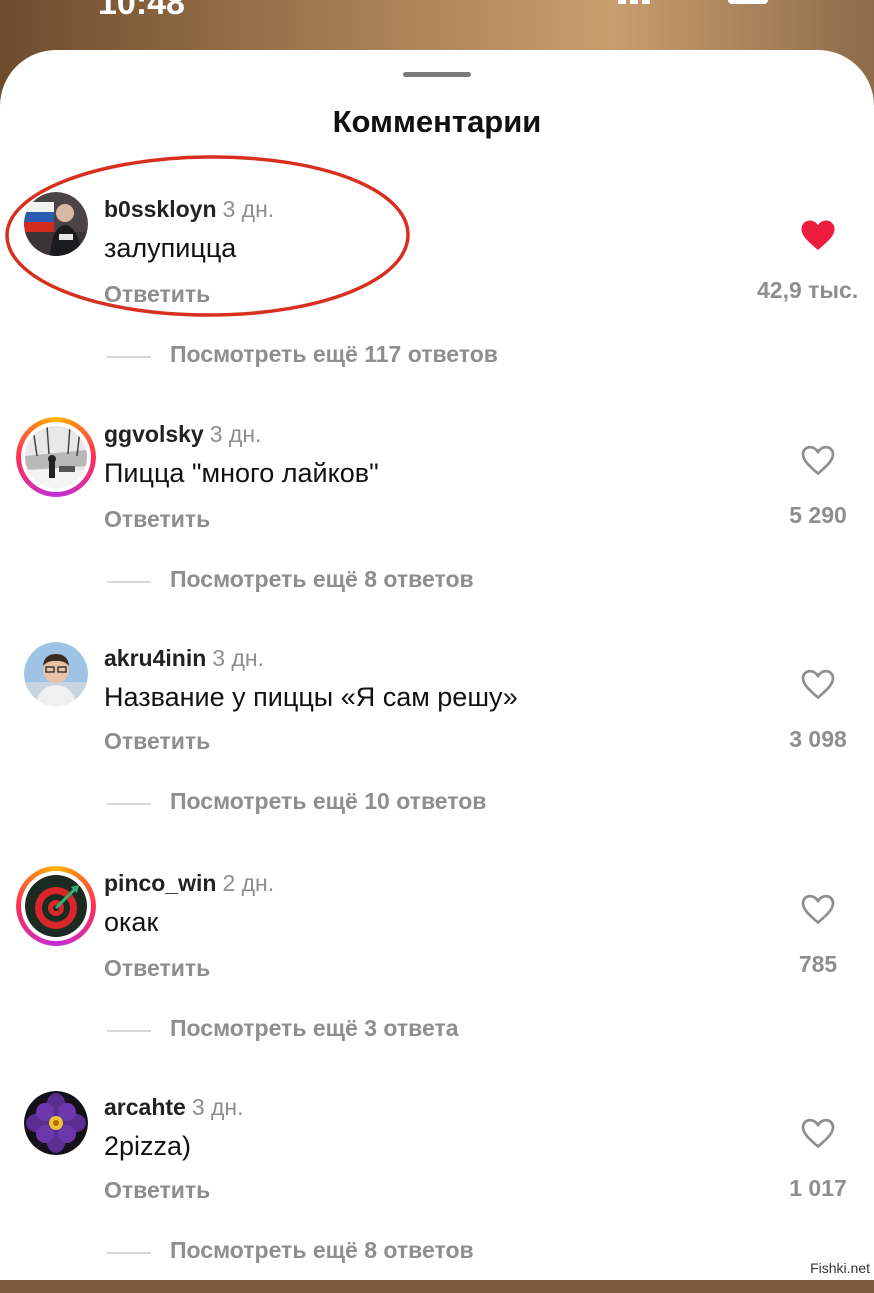 This screenshot has height=1293, width=874. Describe the element at coordinates (154, 434) in the screenshot. I see `comment-username: ggvolsky` at that location.